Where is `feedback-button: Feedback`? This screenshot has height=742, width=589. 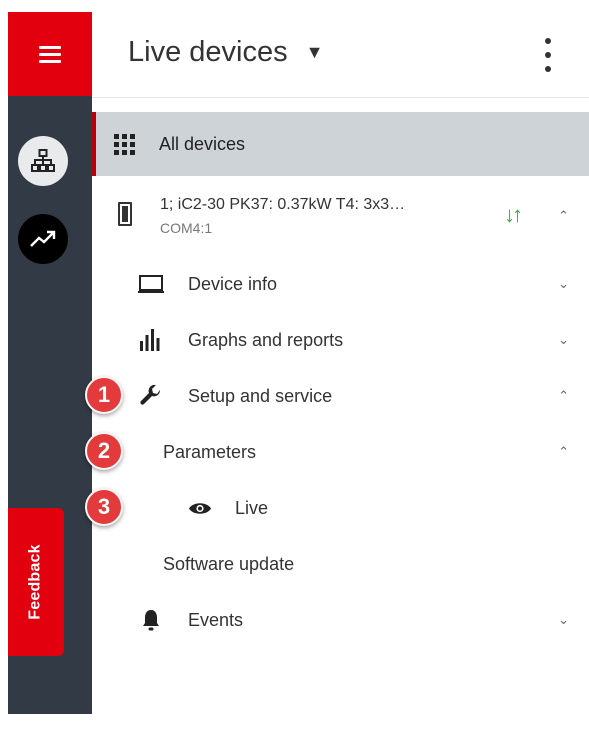 feedback-button: Feedback is located at coordinates (36, 582).